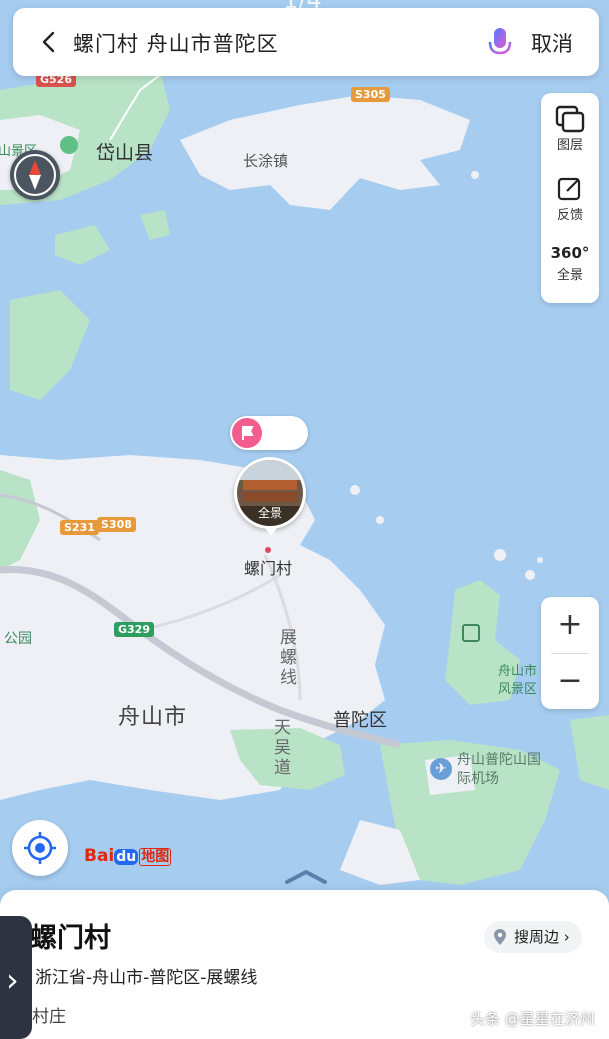  I want to click on zoom-out-button: −, so click(570, 681).